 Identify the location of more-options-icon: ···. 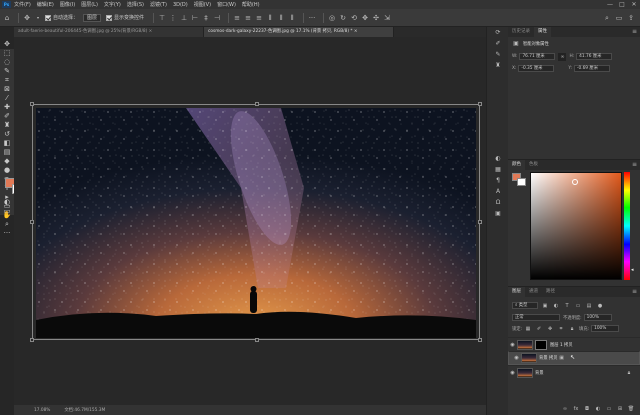
(312, 18).